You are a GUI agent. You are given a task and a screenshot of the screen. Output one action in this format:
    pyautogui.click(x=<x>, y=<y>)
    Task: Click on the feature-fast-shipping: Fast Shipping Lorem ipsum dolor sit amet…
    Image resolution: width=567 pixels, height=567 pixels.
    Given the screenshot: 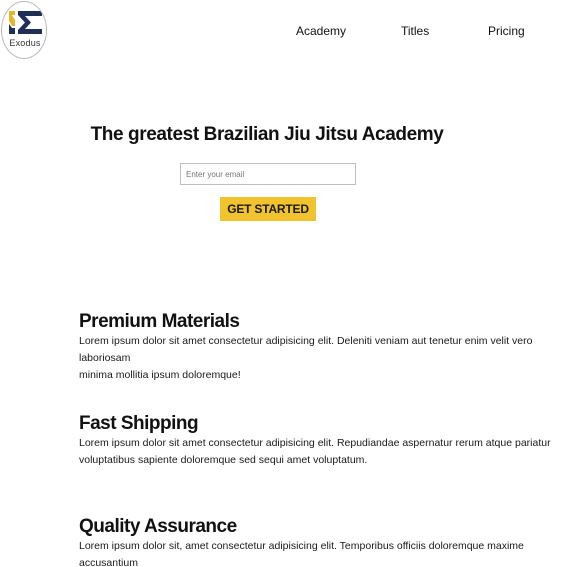 What is the action you would take?
    pyautogui.click(x=323, y=441)
    